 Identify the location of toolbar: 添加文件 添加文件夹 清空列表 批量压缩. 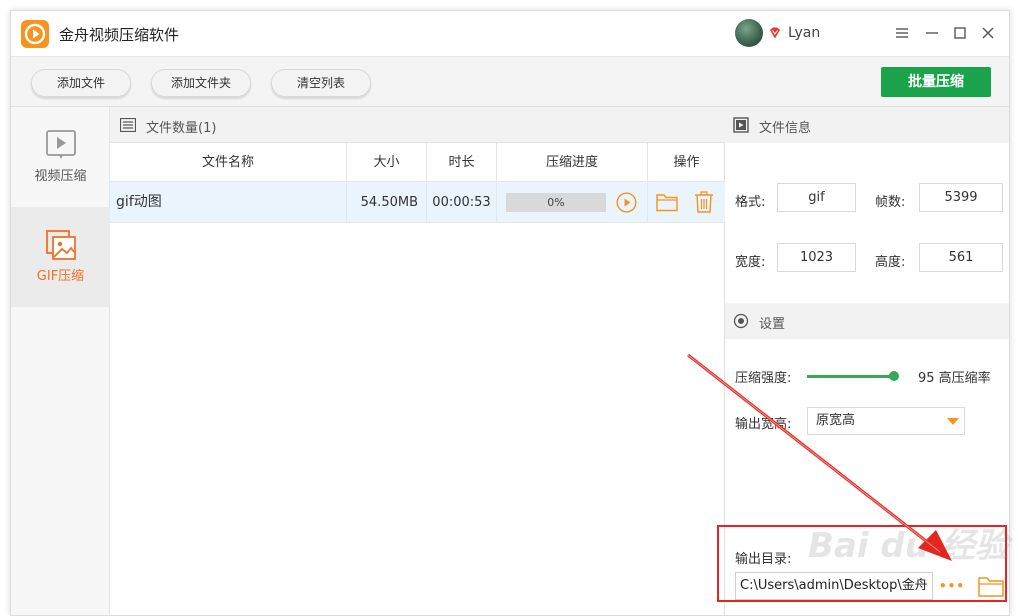
(510, 82).